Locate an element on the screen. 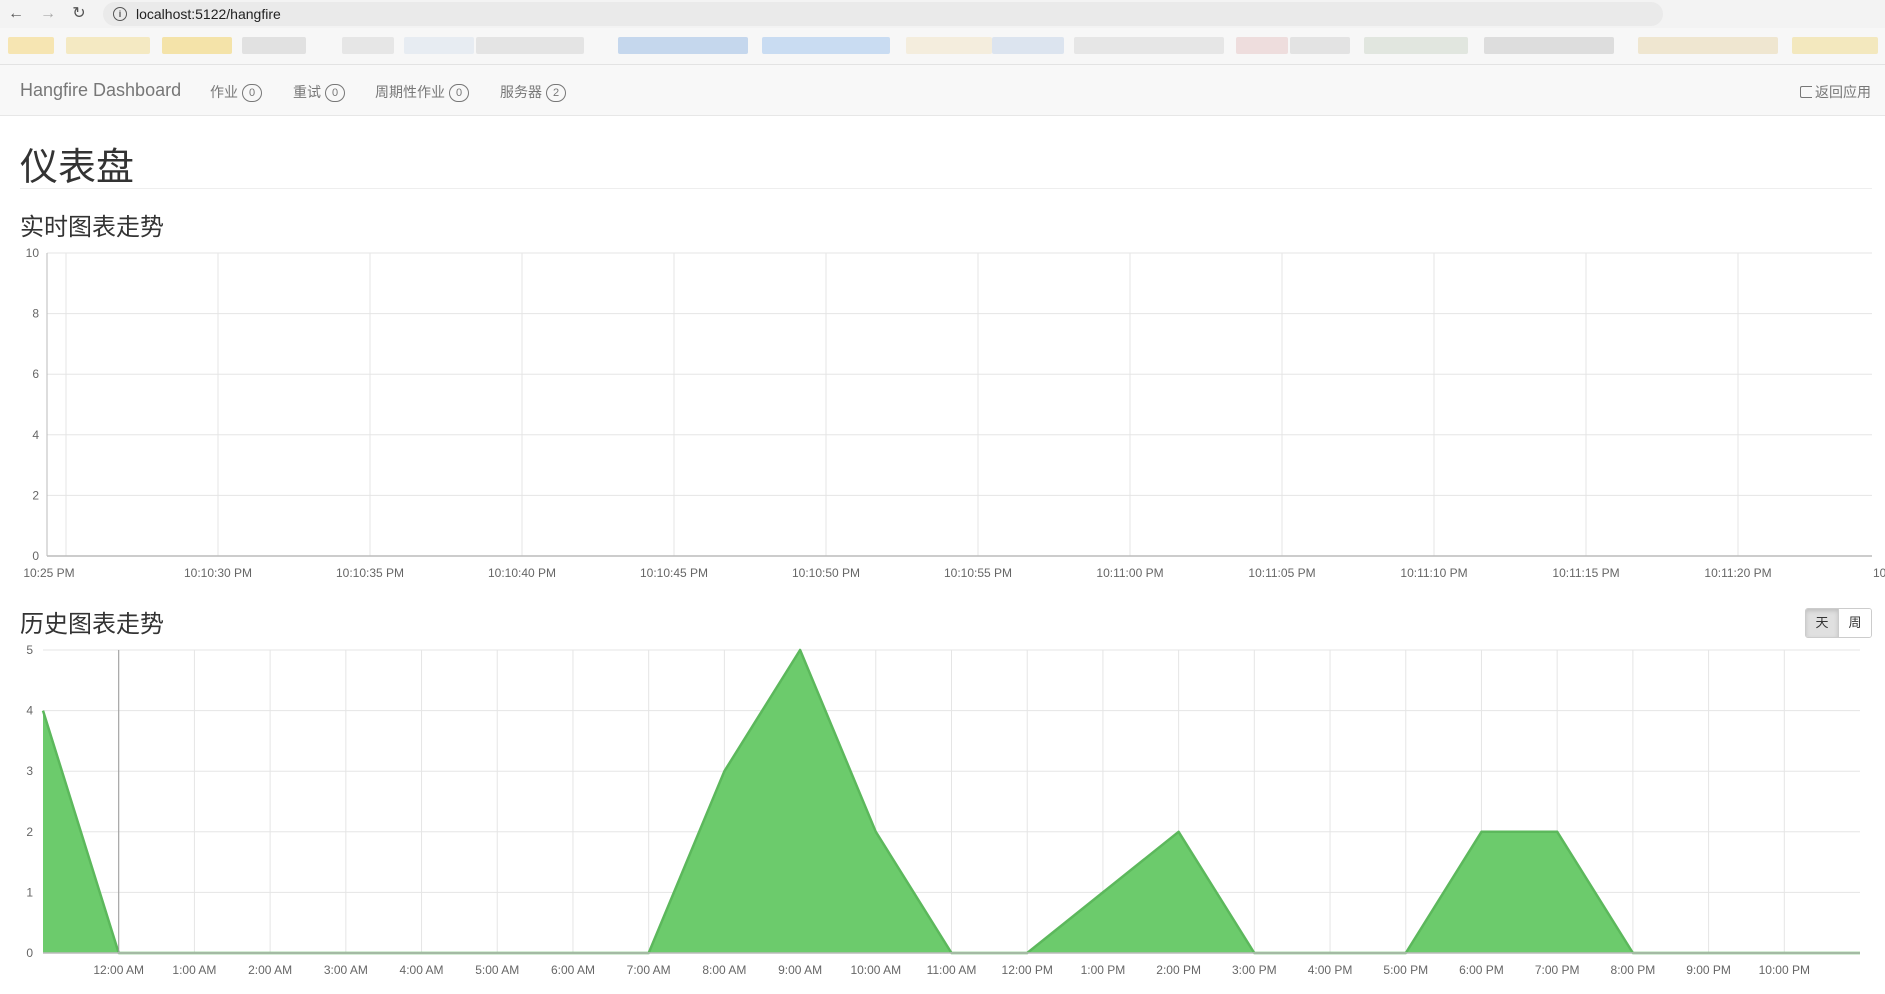 Image resolution: width=1885 pixels, height=994 pixels. x-tick-label: 8:00 PM is located at coordinates (1633, 970).